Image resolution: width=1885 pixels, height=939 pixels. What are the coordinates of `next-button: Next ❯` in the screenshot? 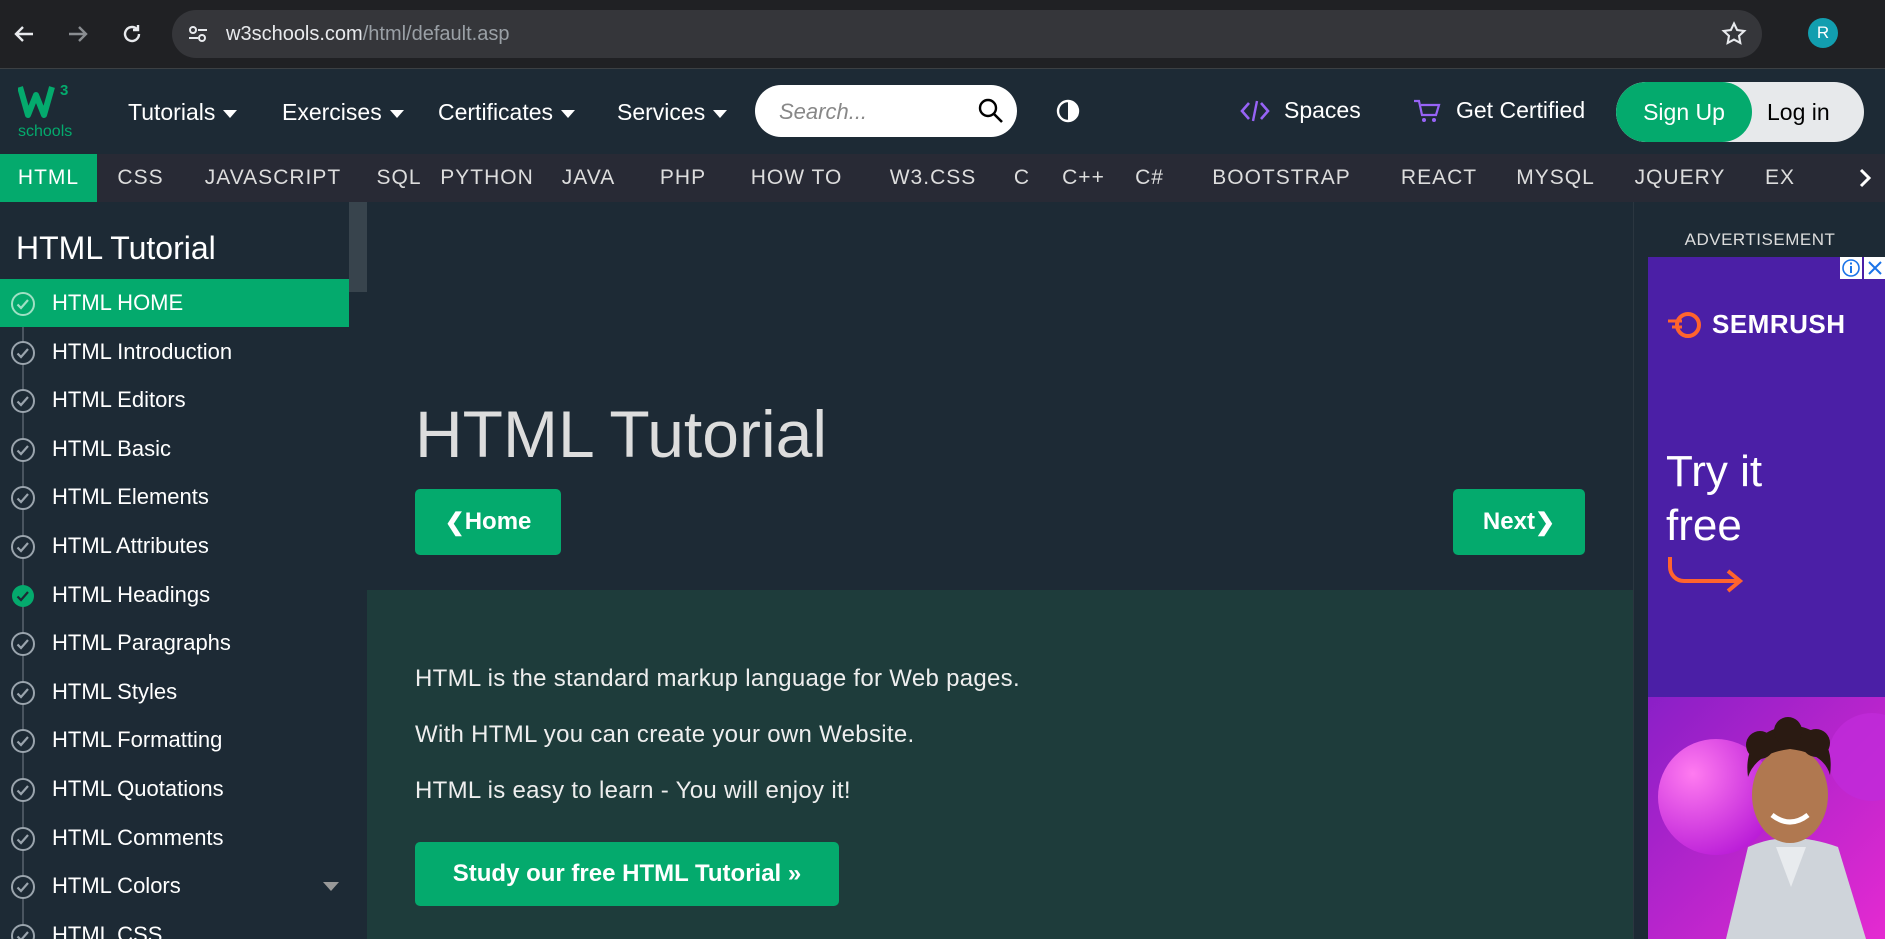 It's located at (1519, 522).